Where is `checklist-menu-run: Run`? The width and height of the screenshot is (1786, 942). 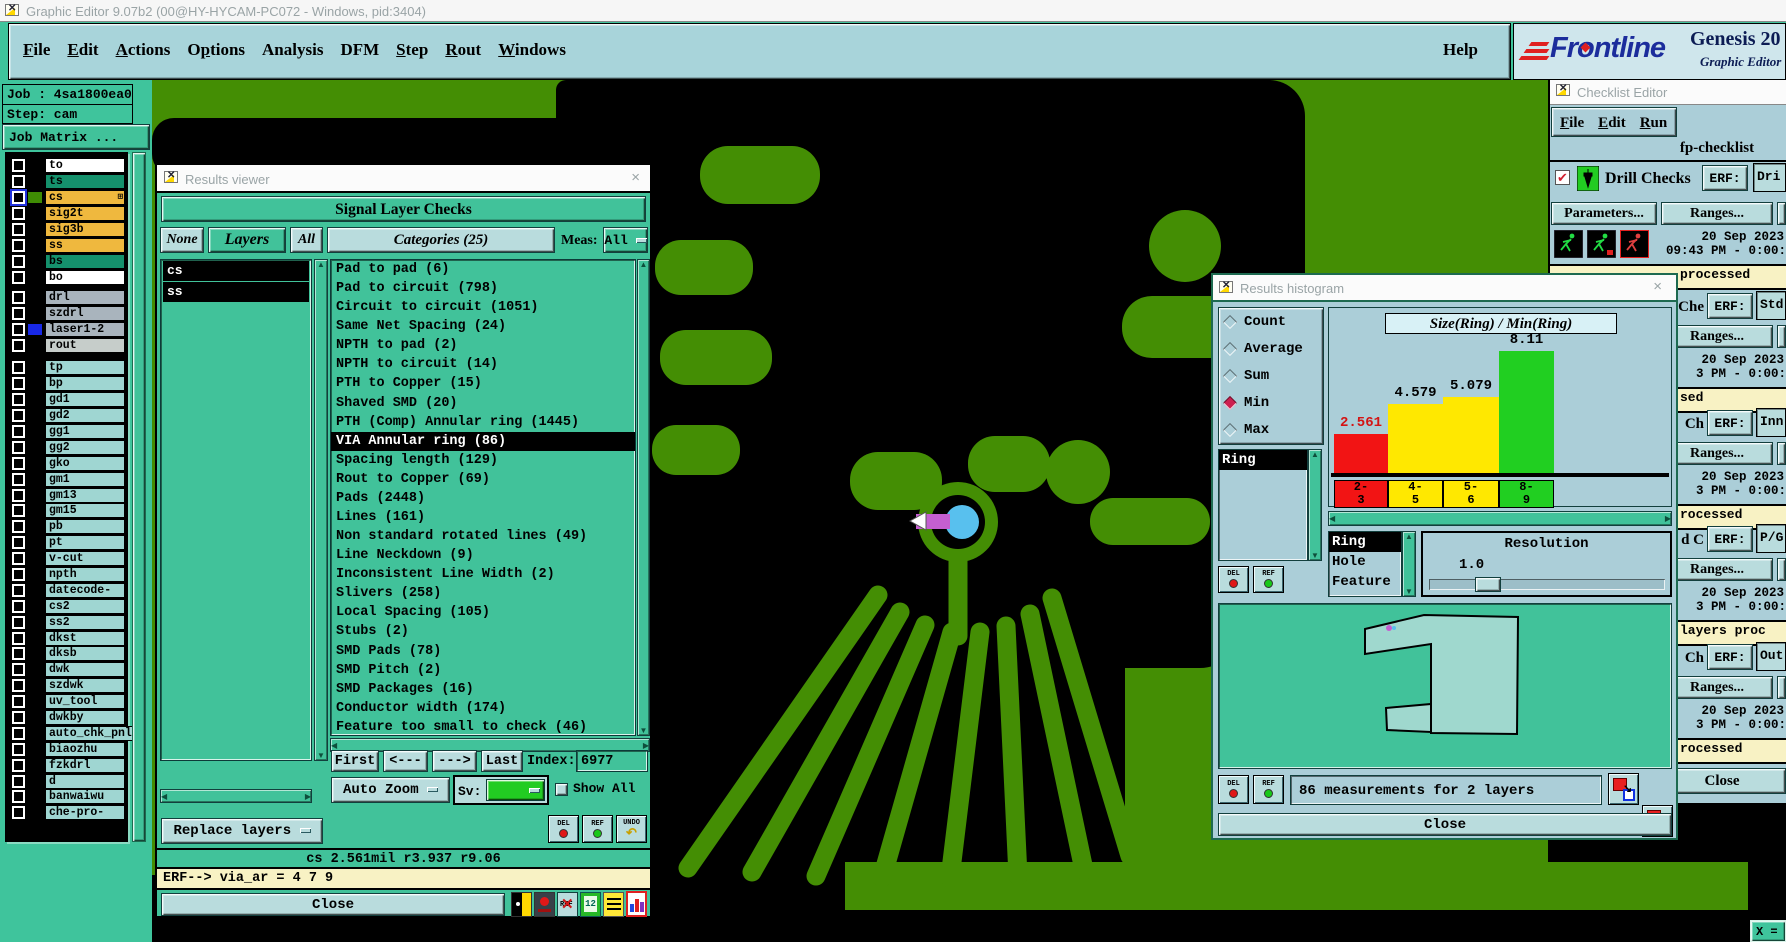 checklist-menu-run: Run is located at coordinates (1654, 123).